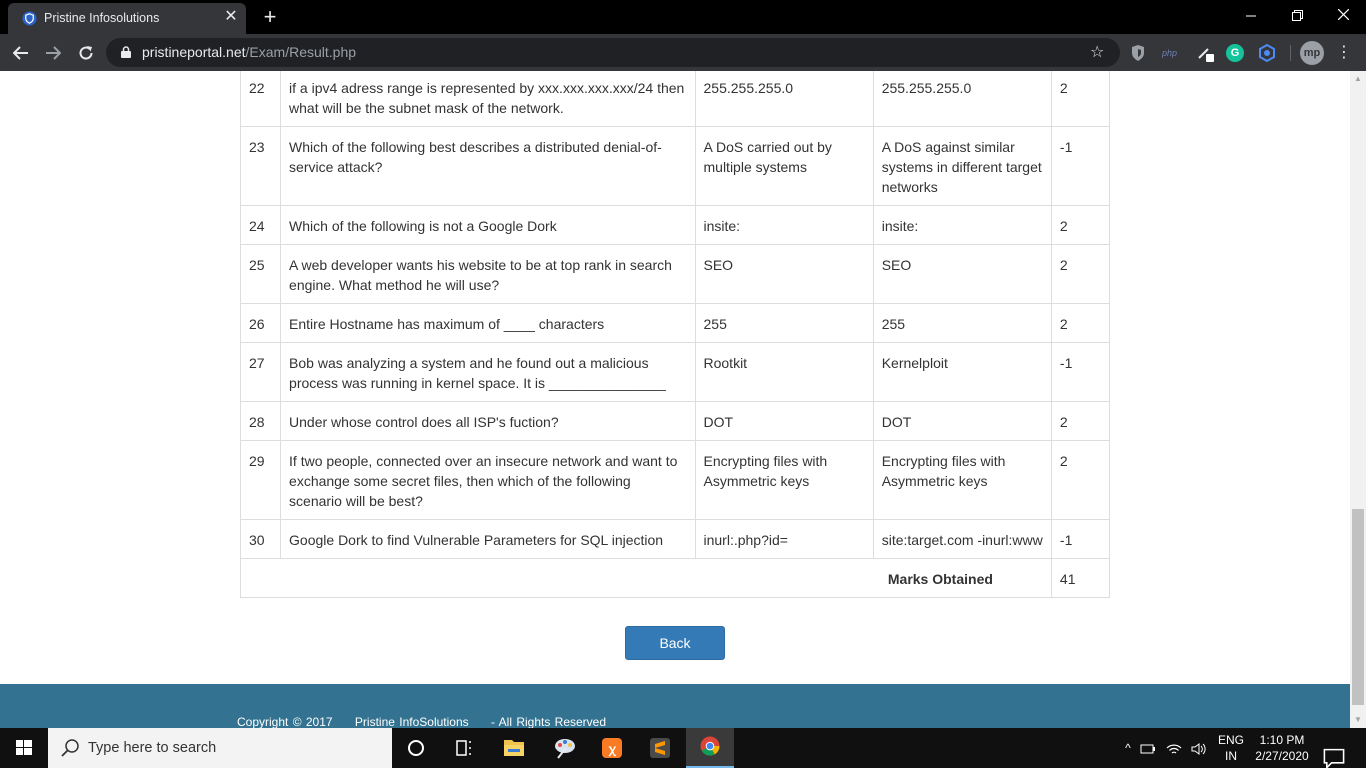 This screenshot has width=1366, height=768. I want to click on question-number: 28, so click(260, 421).